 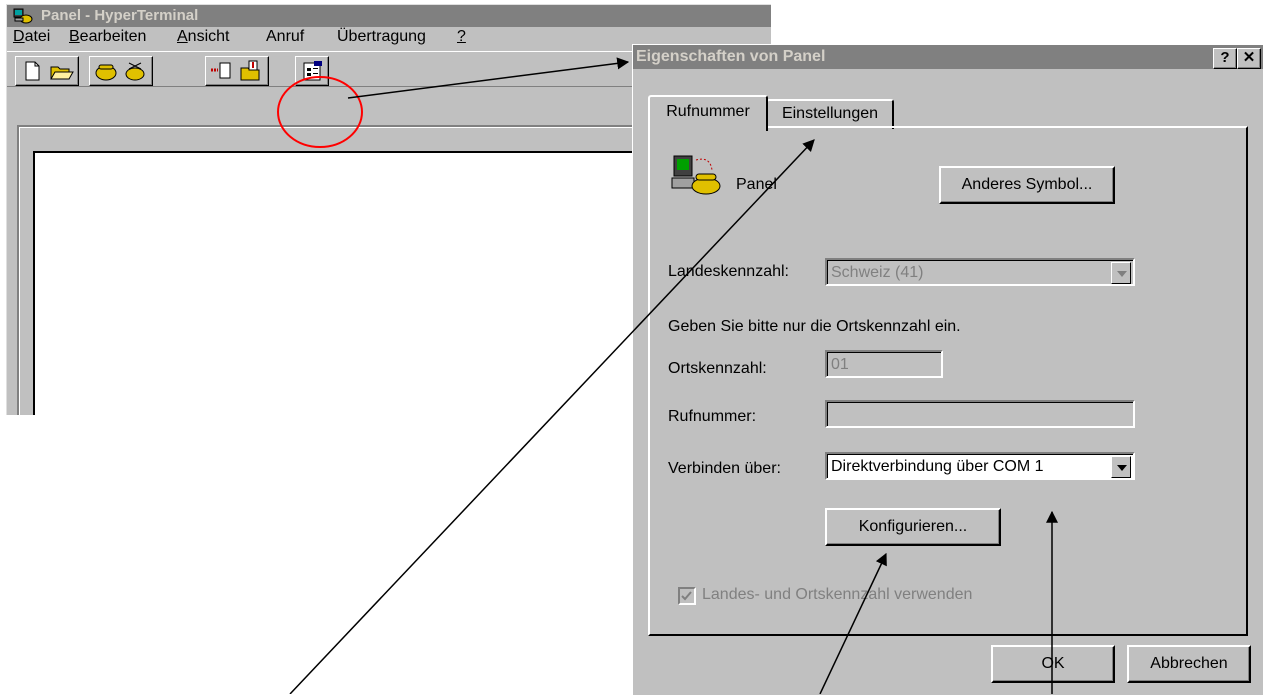 What do you see at coordinates (320, 112) in the screenshot?
I see `highlight-circle` at bounding box center [320, 112].